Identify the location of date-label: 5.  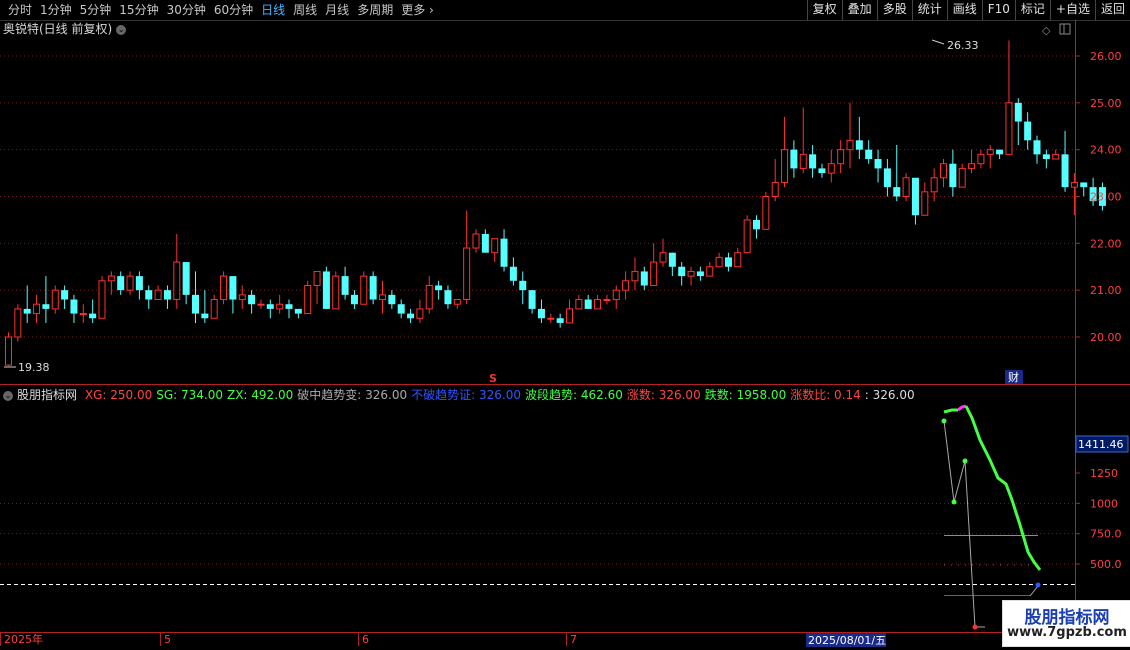
(167, 639).